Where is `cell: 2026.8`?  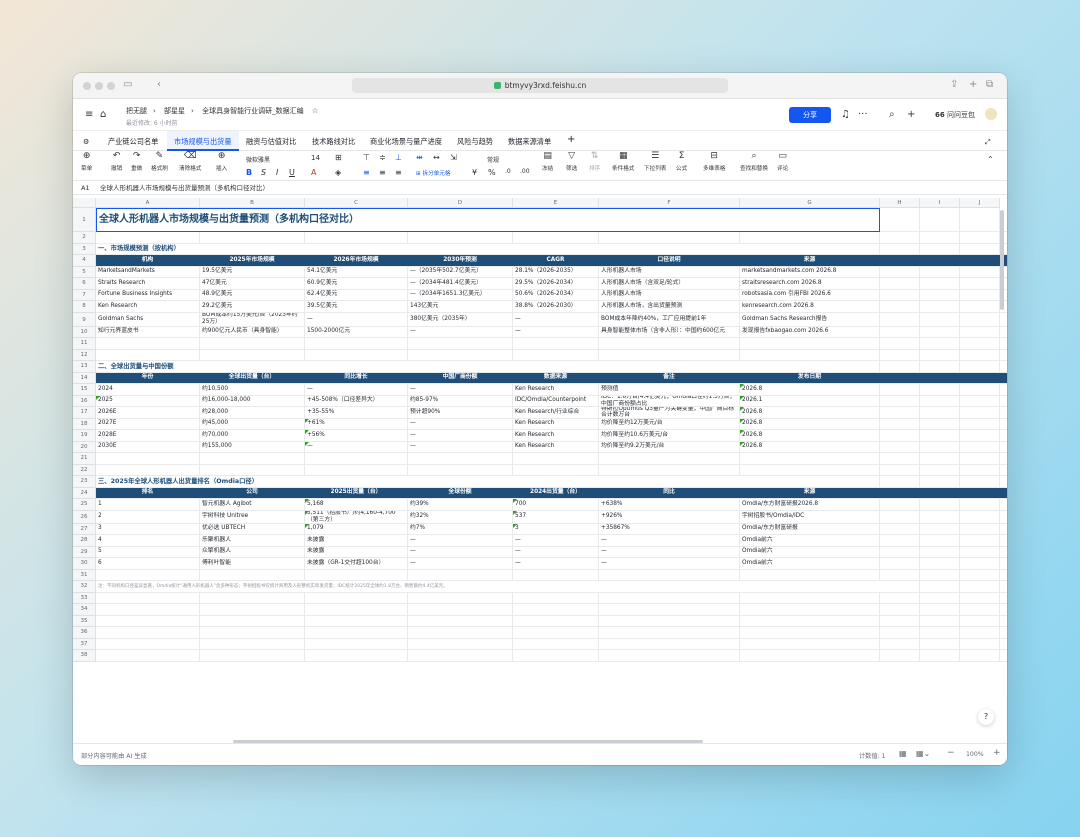
cell: 2026.8 is located at coordinates (810, 435).